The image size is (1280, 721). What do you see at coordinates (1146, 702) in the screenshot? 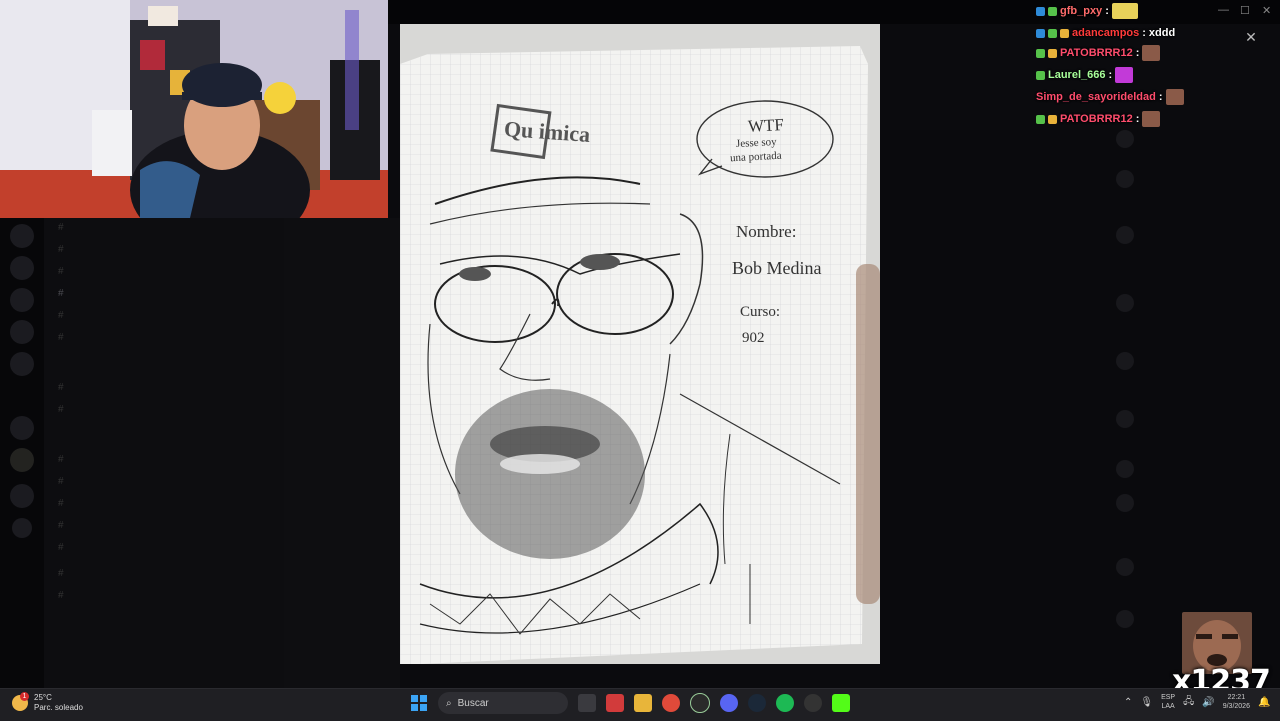
I see `microphone-icon: 🎙` at bounding box center [1146, 702].